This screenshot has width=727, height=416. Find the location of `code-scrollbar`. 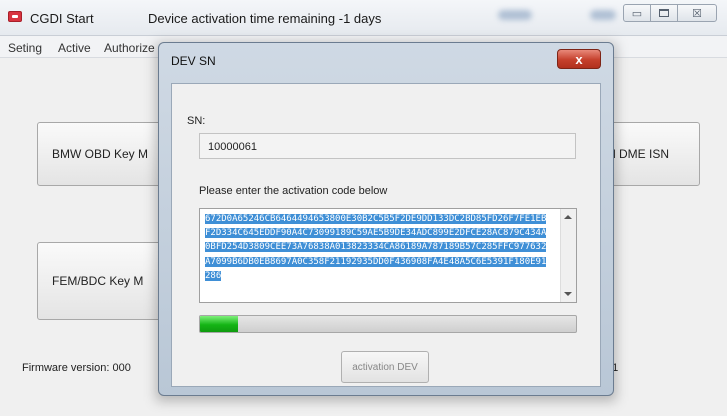

code-scrollbar is located at coordinates (568, 255).